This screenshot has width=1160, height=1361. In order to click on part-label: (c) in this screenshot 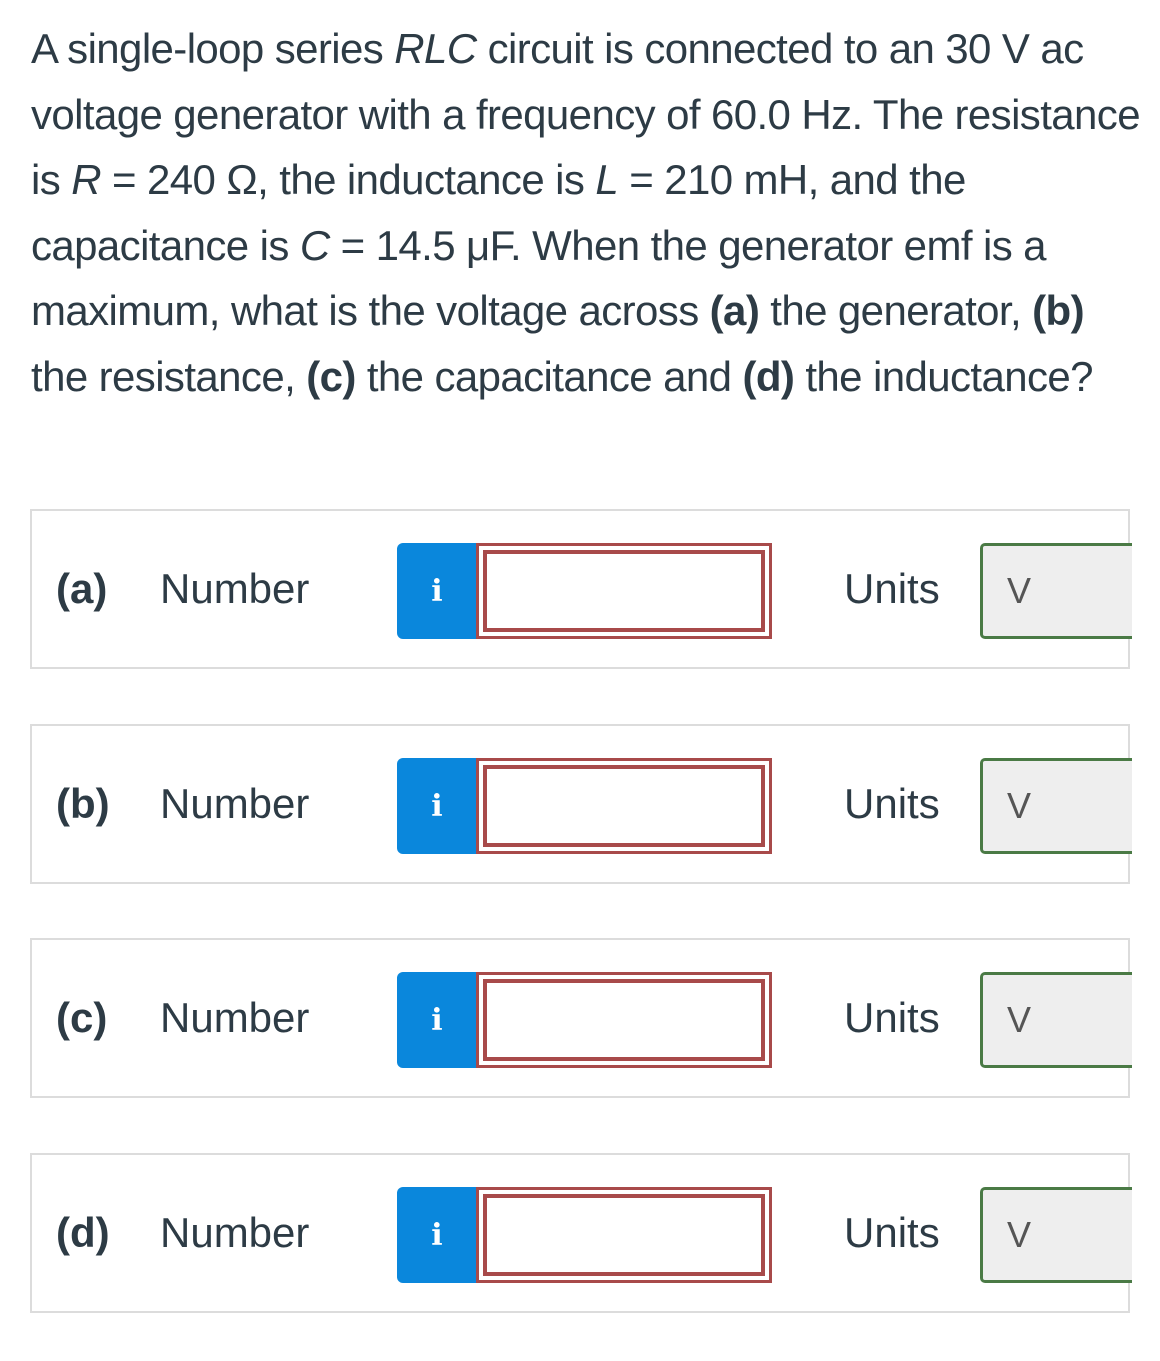, I will do `click(82, 1017)`.